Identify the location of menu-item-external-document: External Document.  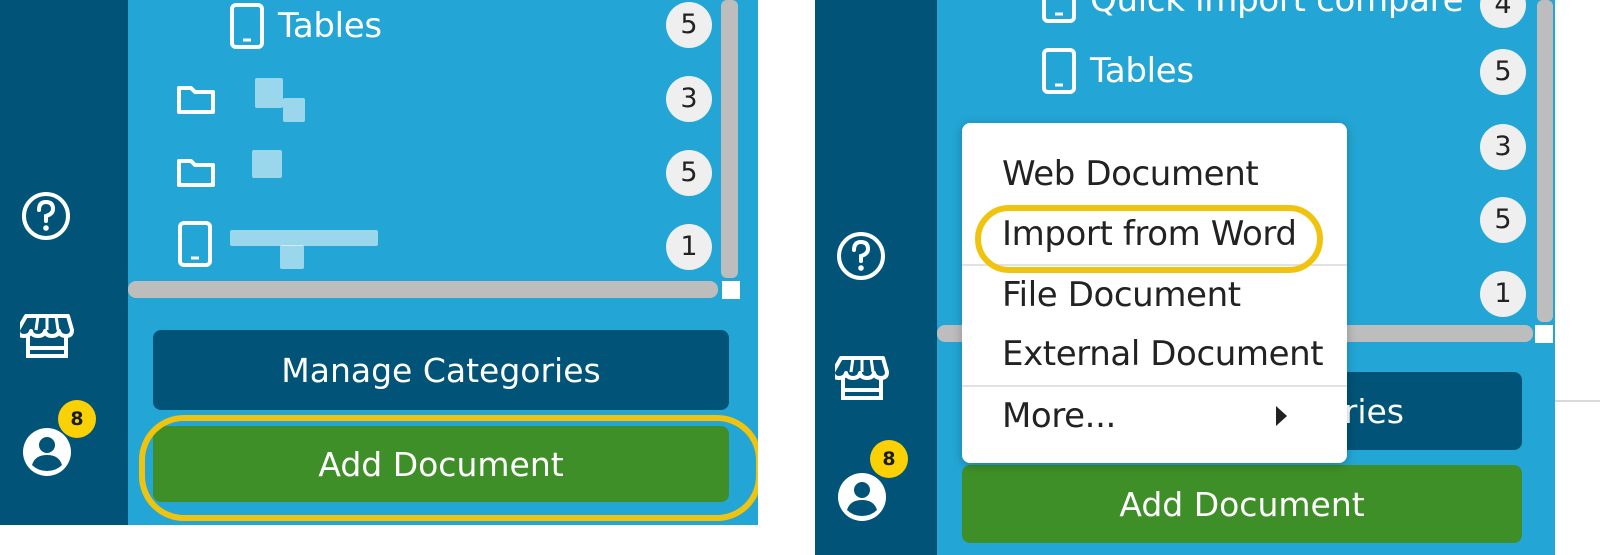
(1154, 354).